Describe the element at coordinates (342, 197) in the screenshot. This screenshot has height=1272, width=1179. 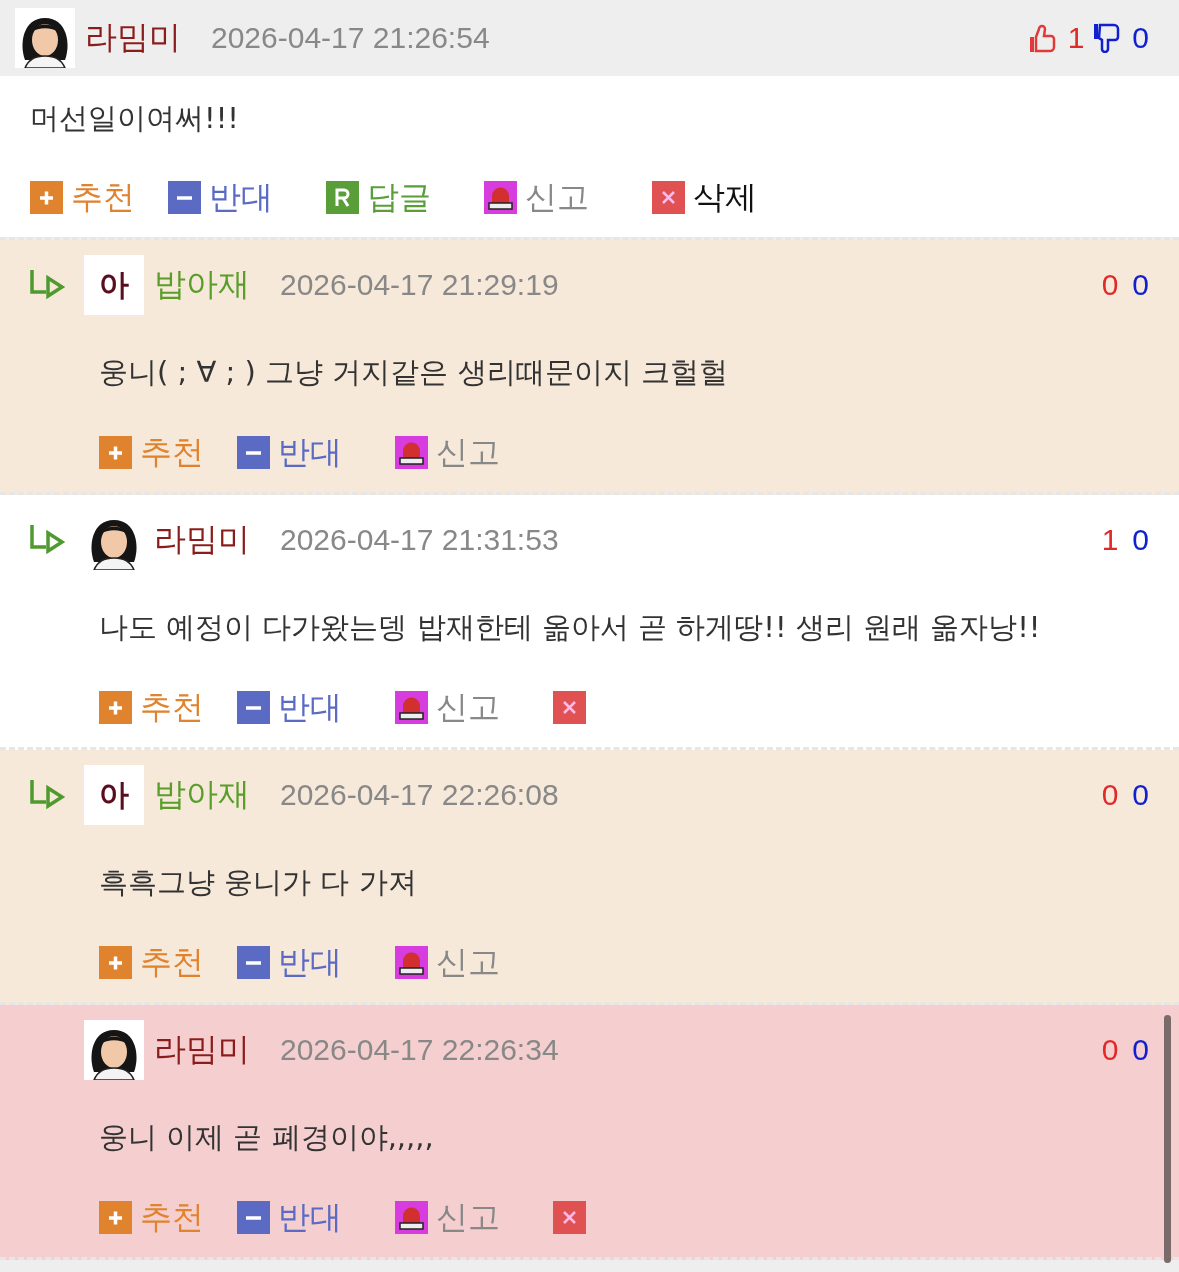
I see `reply-icon` at that location.